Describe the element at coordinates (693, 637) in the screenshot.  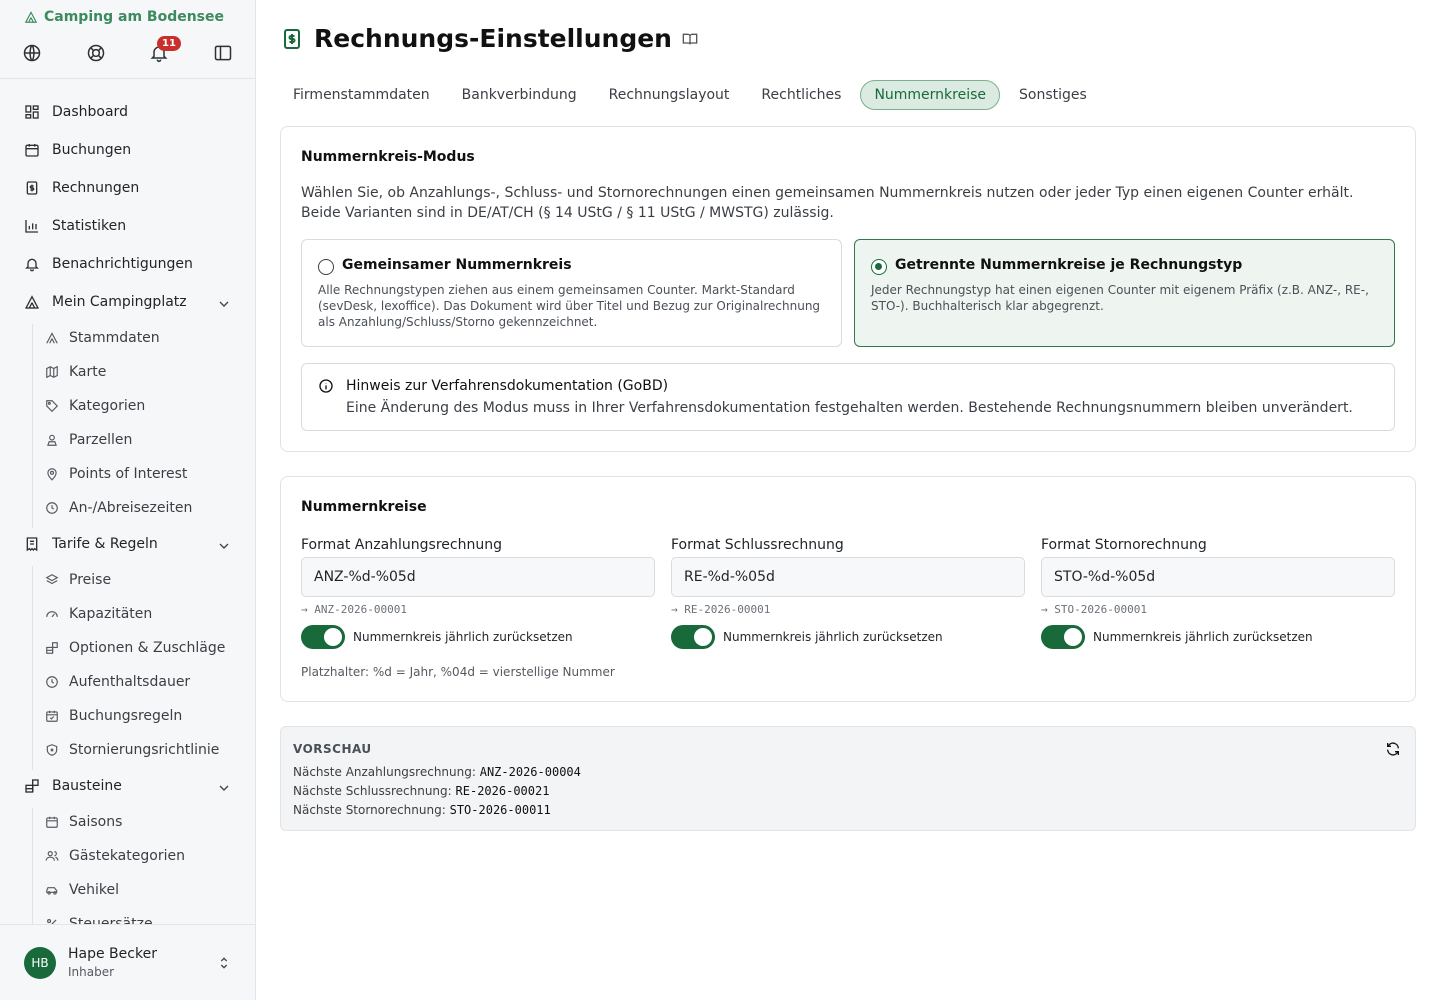
I see `reset-yearly-toggle-schluss` at that location.